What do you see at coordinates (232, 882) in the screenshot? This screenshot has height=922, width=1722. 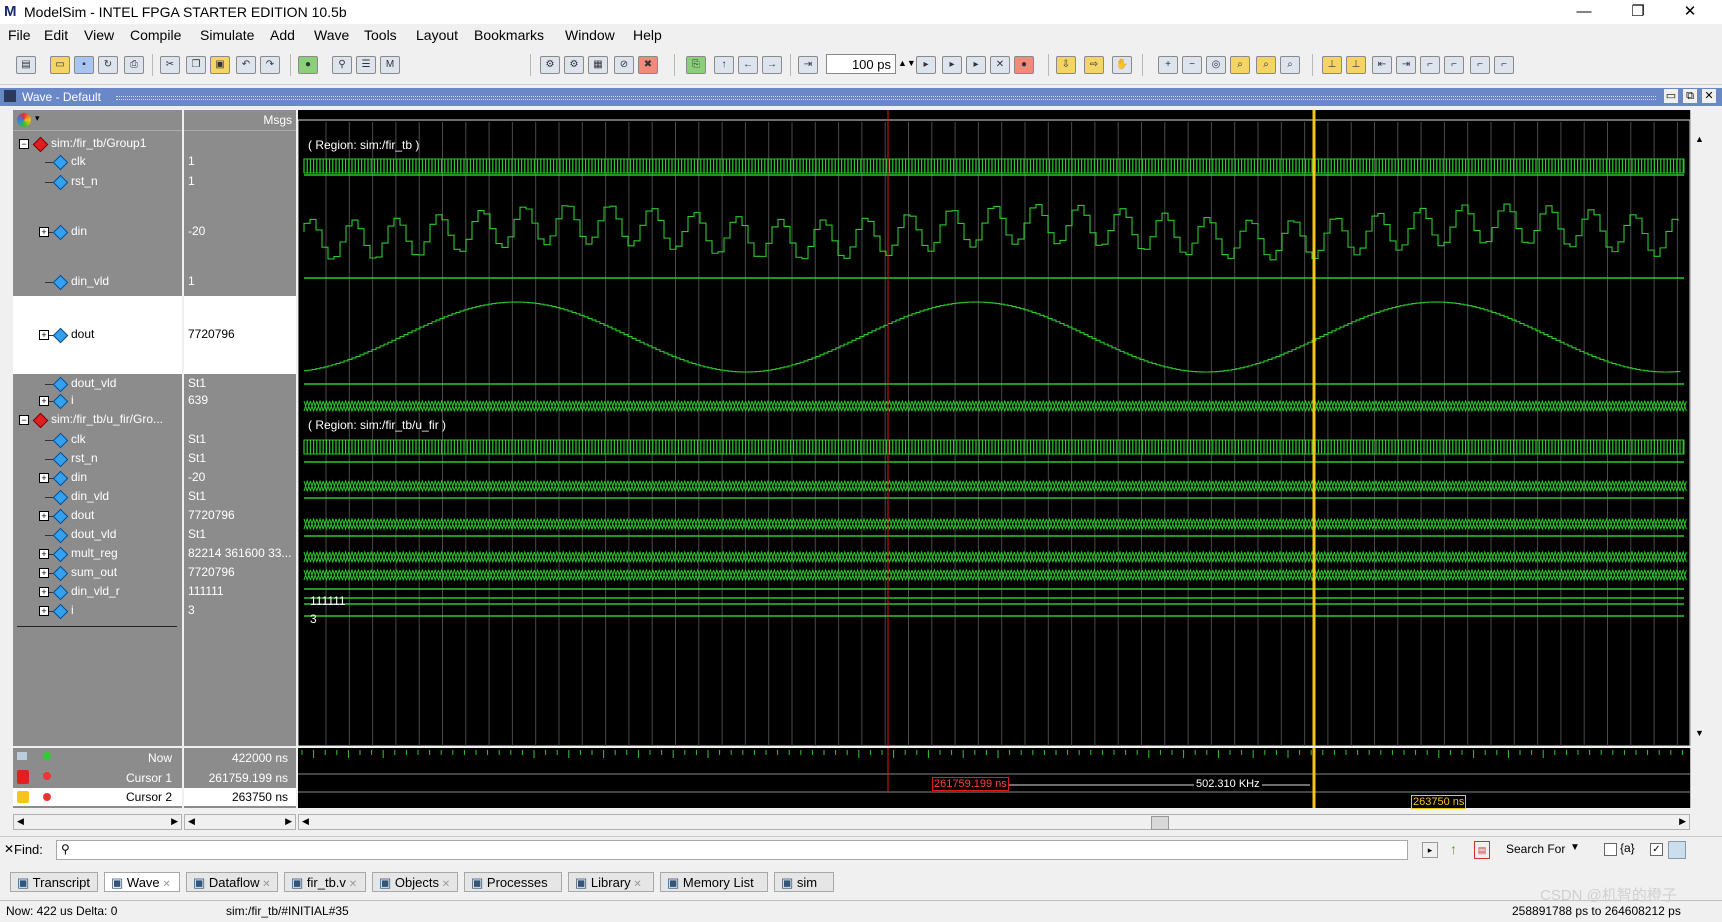 I see `tab-dataflow: ▣ Dataflow ✕` at bounding box center [232, 882].